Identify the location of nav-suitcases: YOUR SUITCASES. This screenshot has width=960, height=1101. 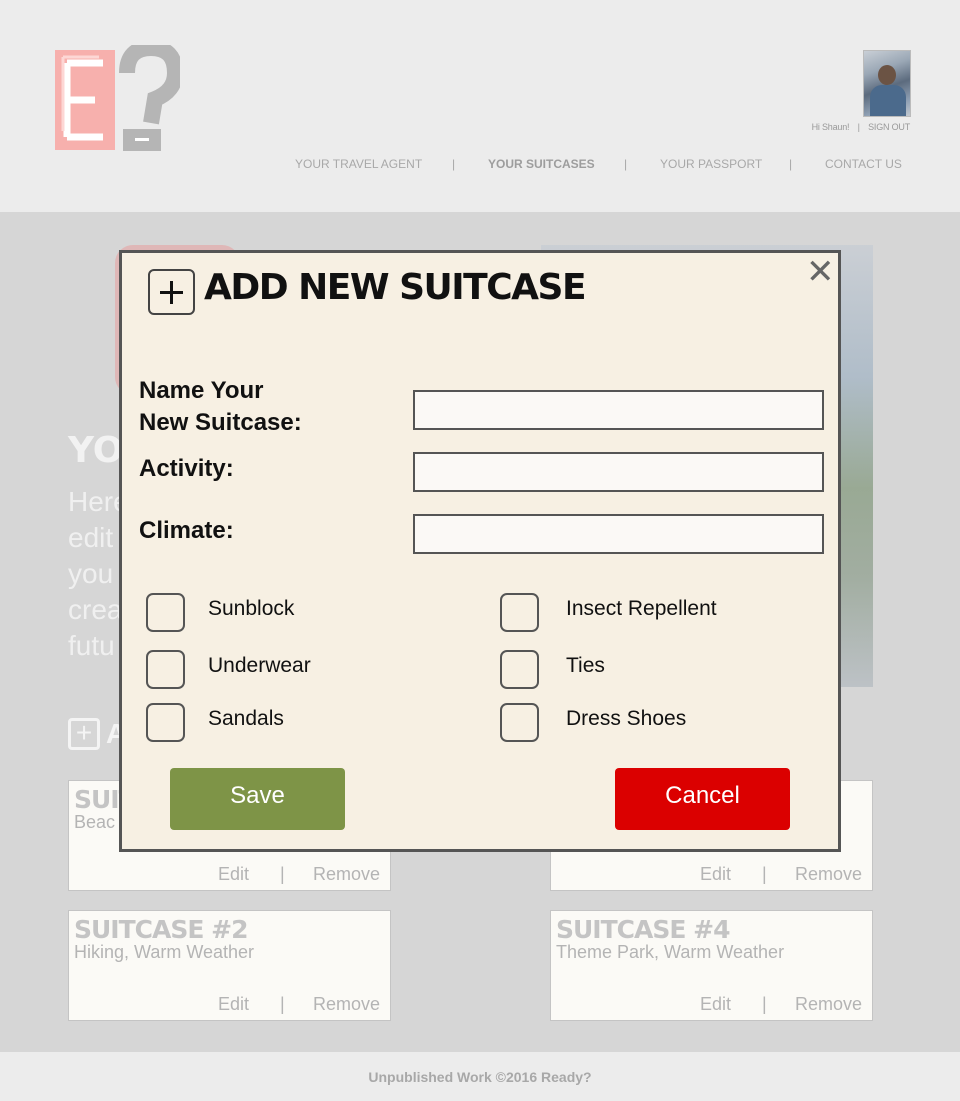
(541, 164).